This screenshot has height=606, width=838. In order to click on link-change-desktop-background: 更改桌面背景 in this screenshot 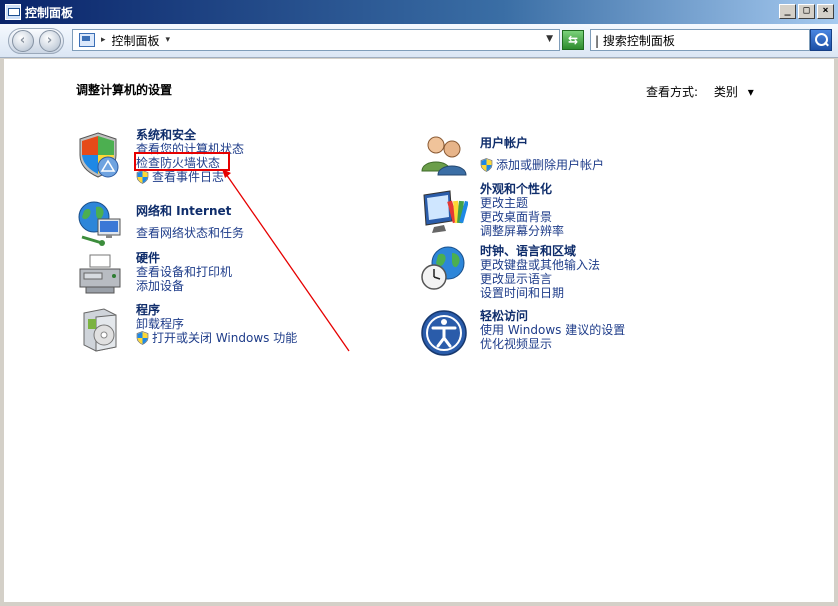, I will do `click(522, 217)`.